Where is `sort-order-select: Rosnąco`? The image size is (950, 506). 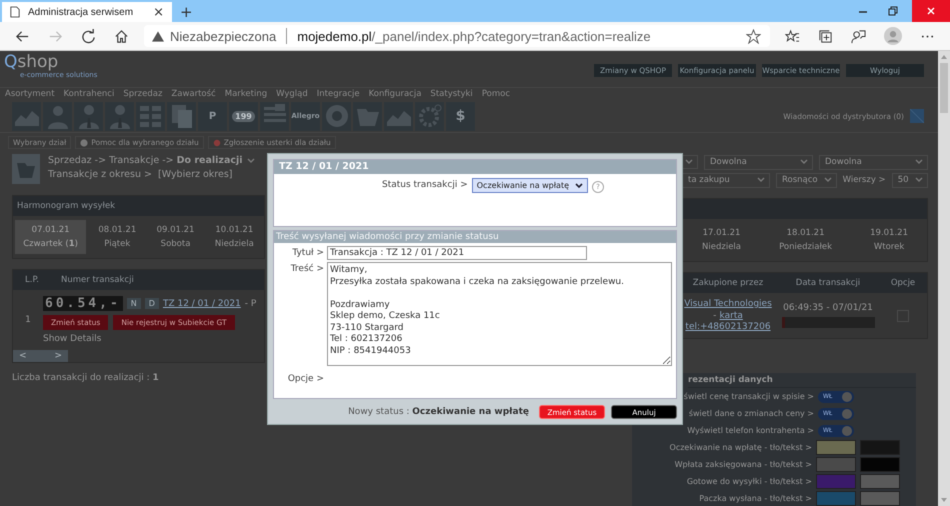
sort-order-select: Rosnąco is located at coordinates (806, 180).